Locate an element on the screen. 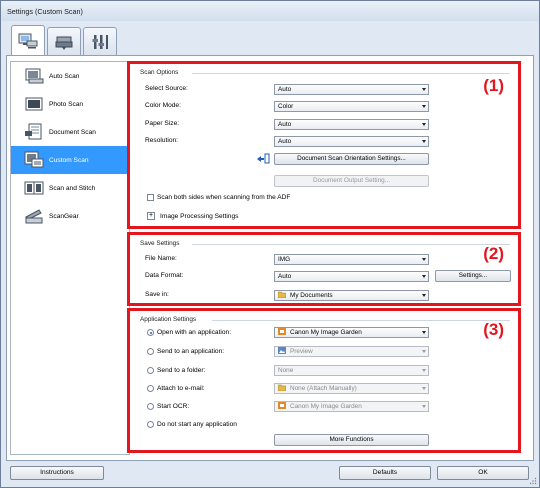 This screenshot has height=488, width=540. auto-scan-icon is located at coordinates (34, 76).